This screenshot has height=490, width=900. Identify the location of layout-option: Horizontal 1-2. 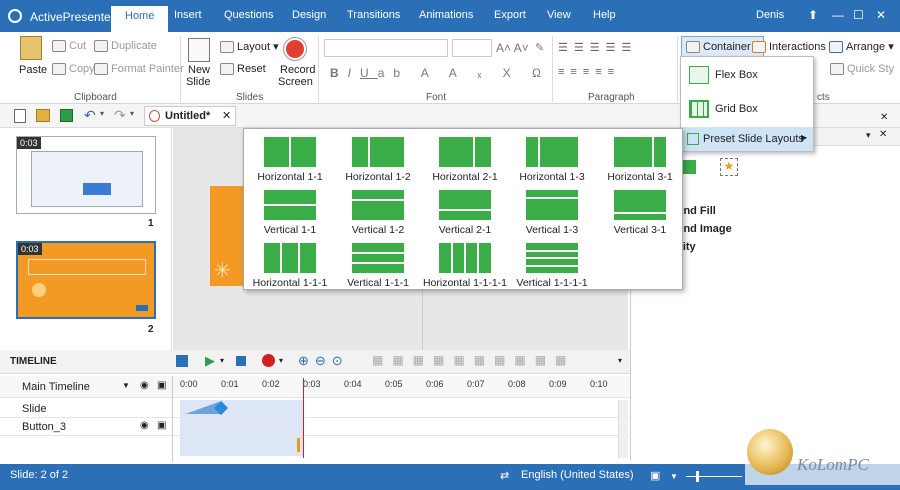
(372, 158).